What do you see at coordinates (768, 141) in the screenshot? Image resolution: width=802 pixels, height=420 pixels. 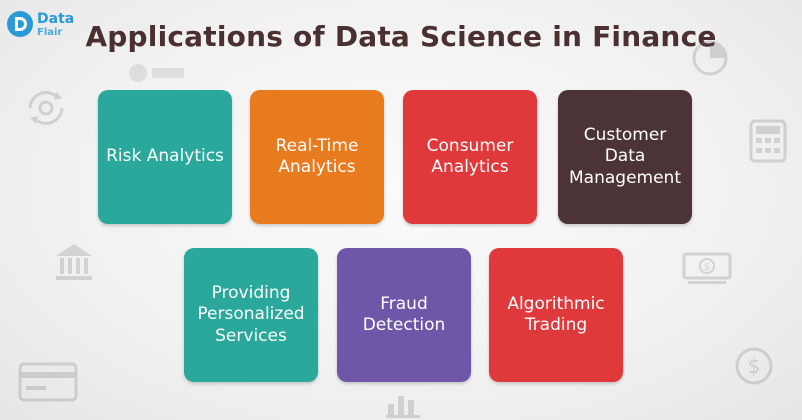 I see `calculator-icon` at bounding box center [768, 141].